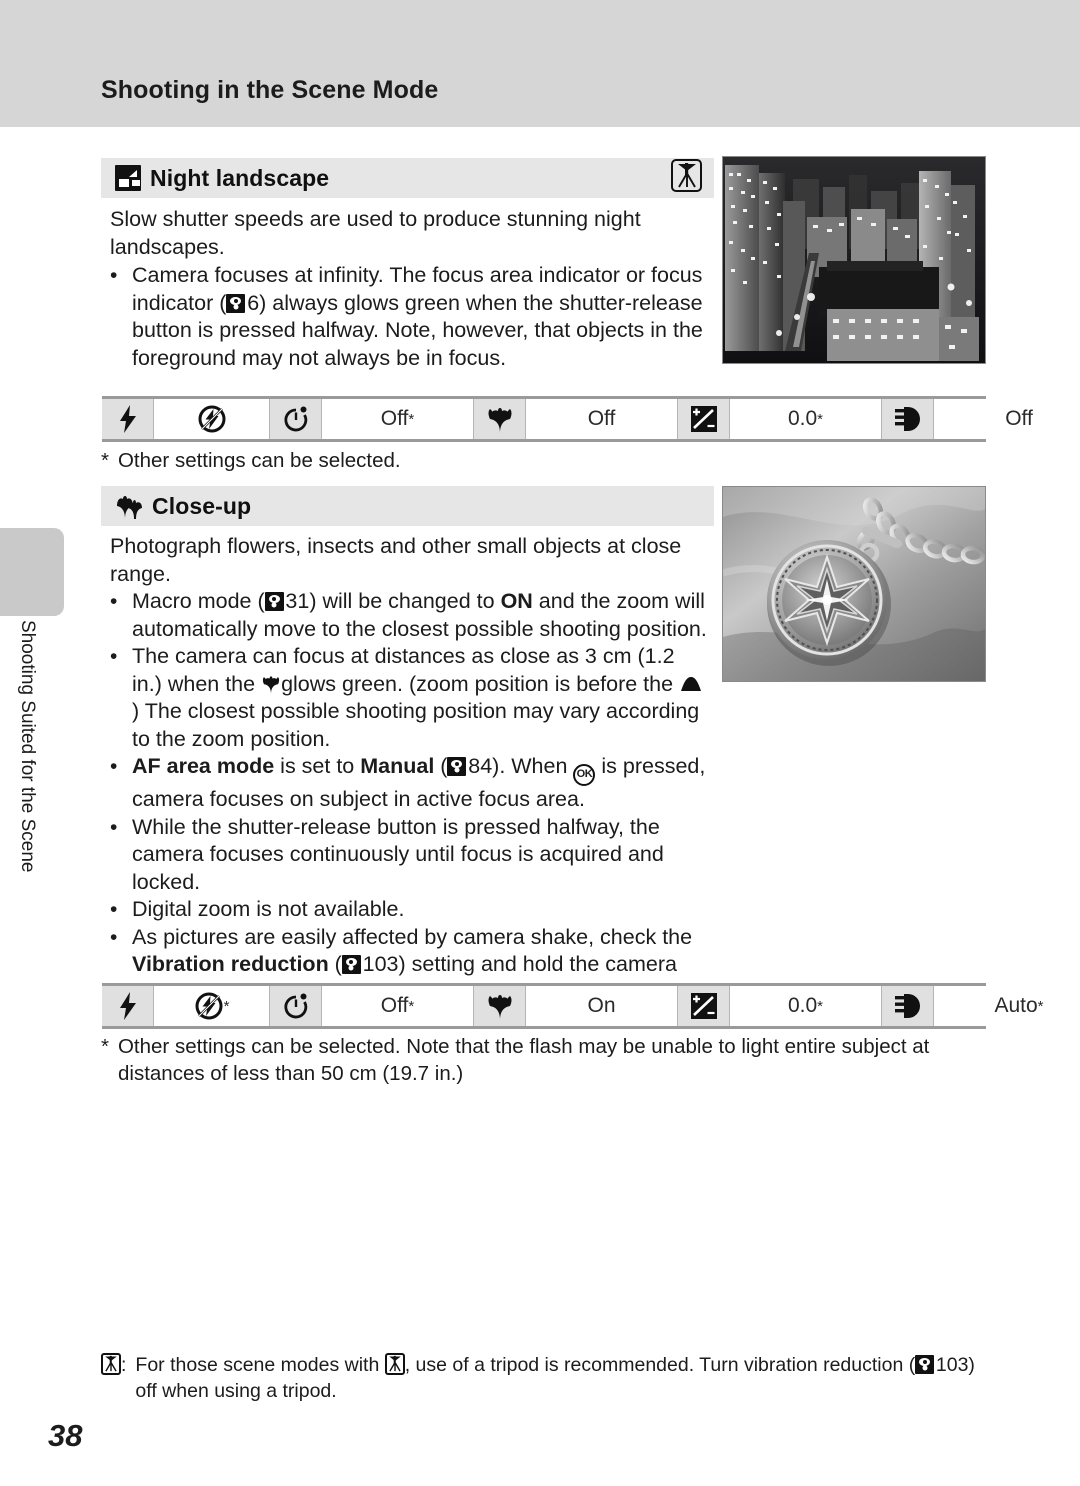  I want to click on page-number: 38, so click(65, 1435).